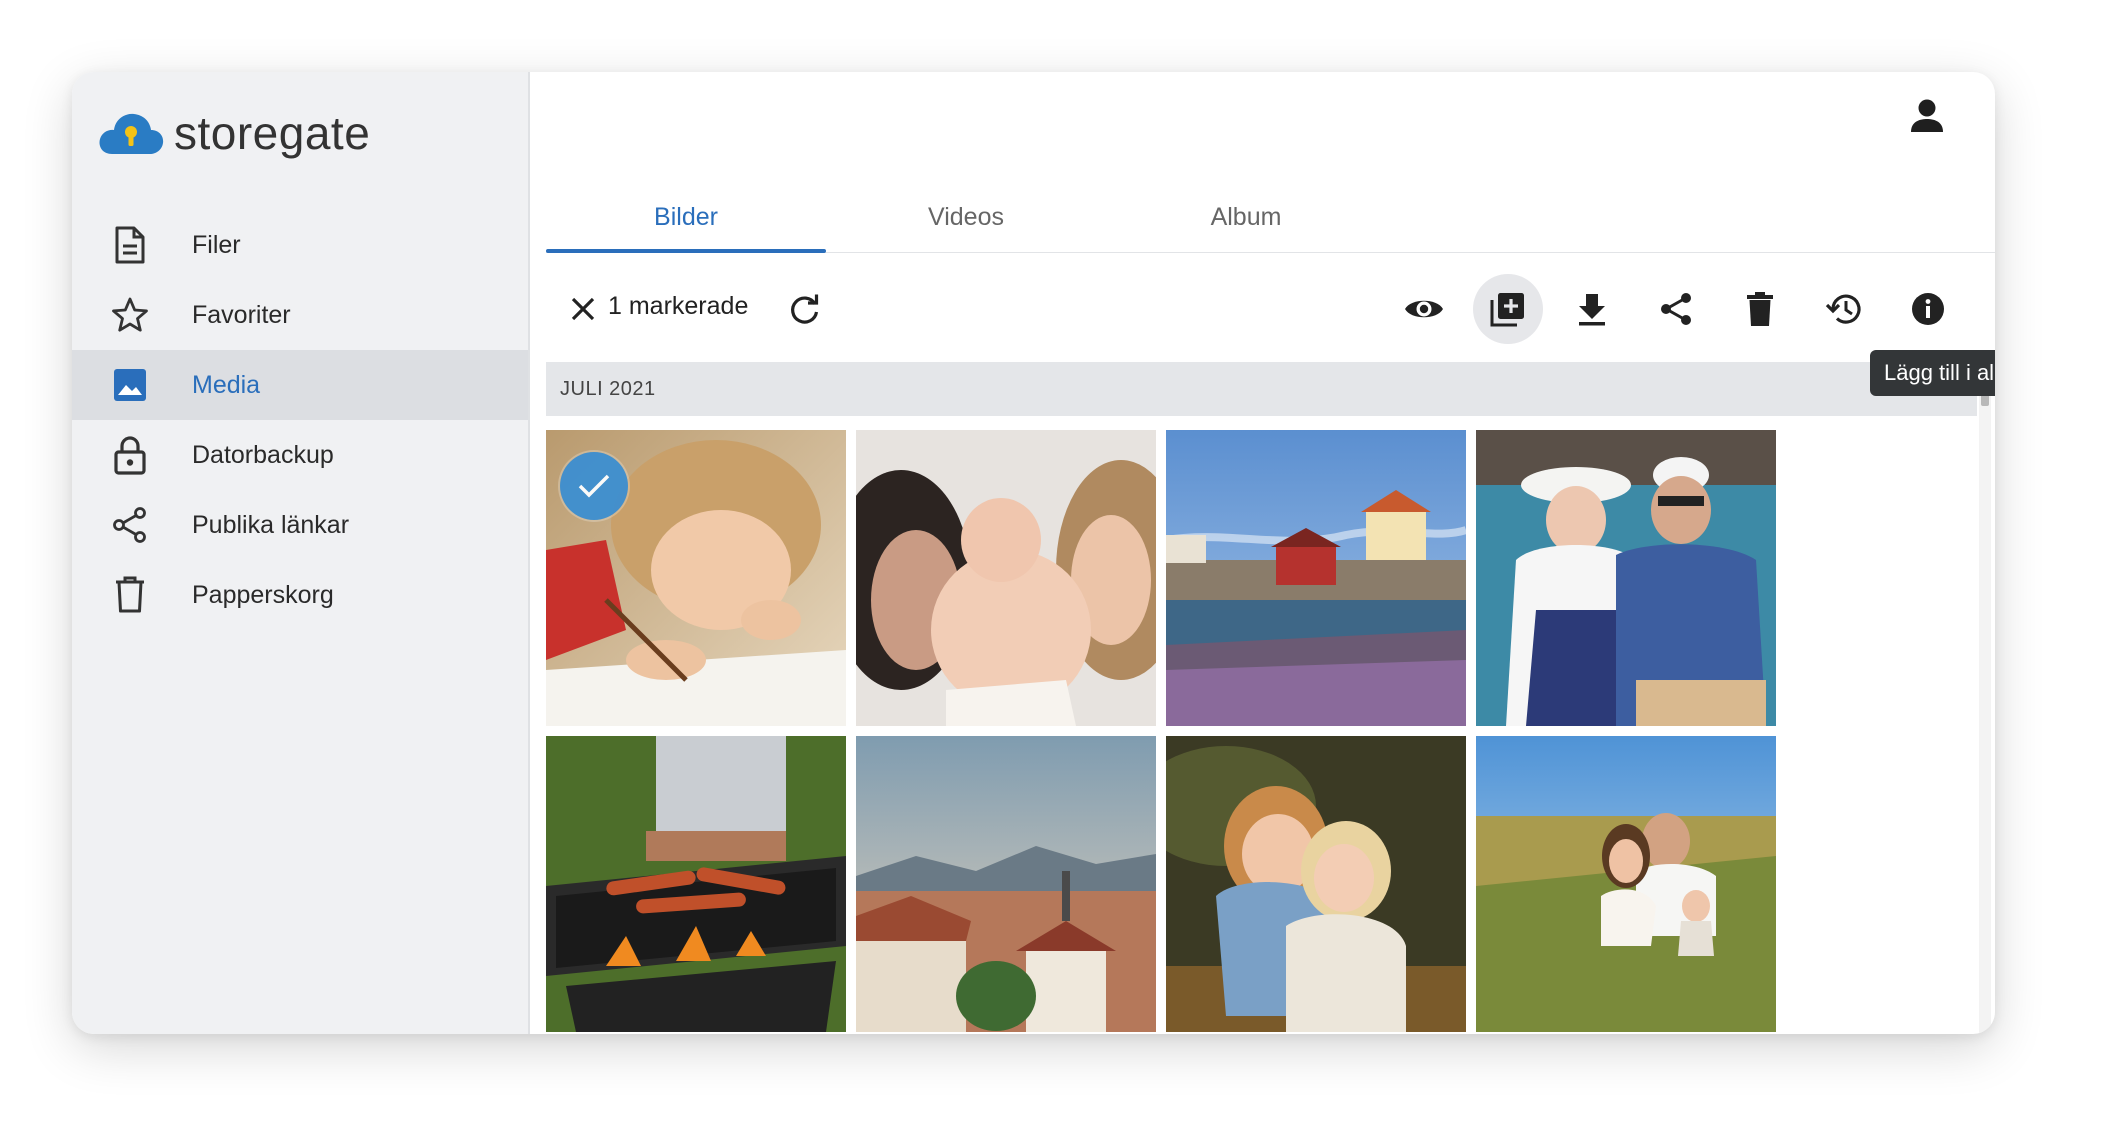  What do you see at coordinates (300, 385) in the screenshot?
I see `sidebar-item-media: Media` at bounding box center [300, 385].